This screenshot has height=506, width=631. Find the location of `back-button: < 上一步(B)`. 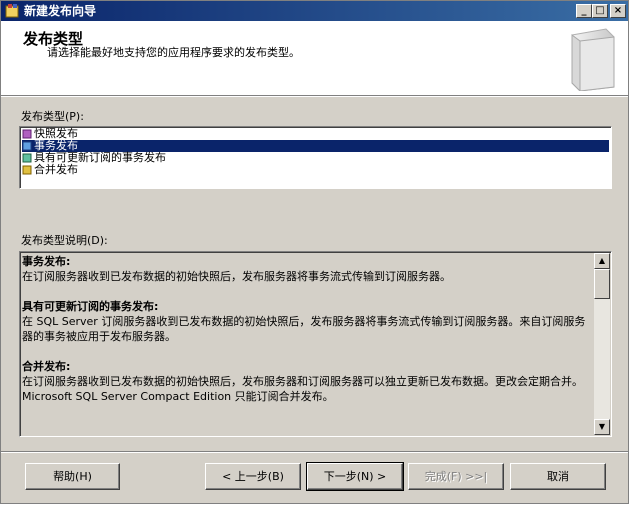

back-button: < 上一步(B) is located at coordinates (253, 476).